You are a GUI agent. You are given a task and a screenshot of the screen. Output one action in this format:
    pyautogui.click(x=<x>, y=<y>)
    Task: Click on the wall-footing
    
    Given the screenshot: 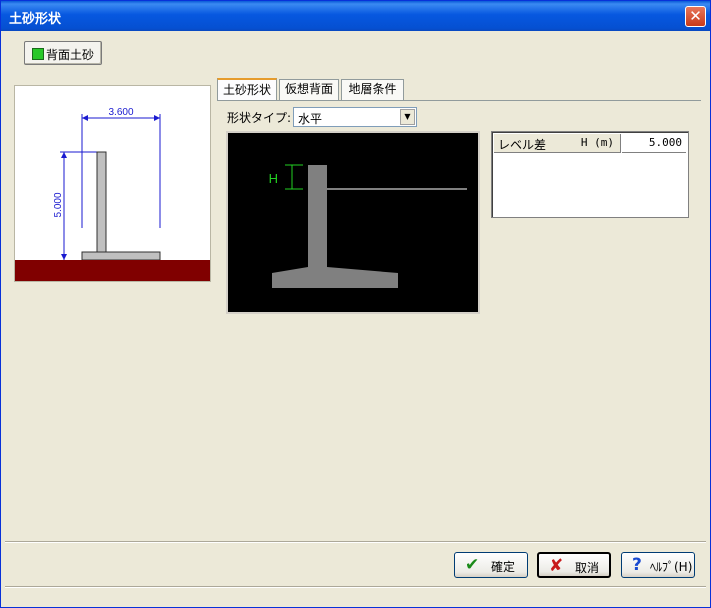 What is the action you would take?
    pyautogui.click(x=121, y=256)
    